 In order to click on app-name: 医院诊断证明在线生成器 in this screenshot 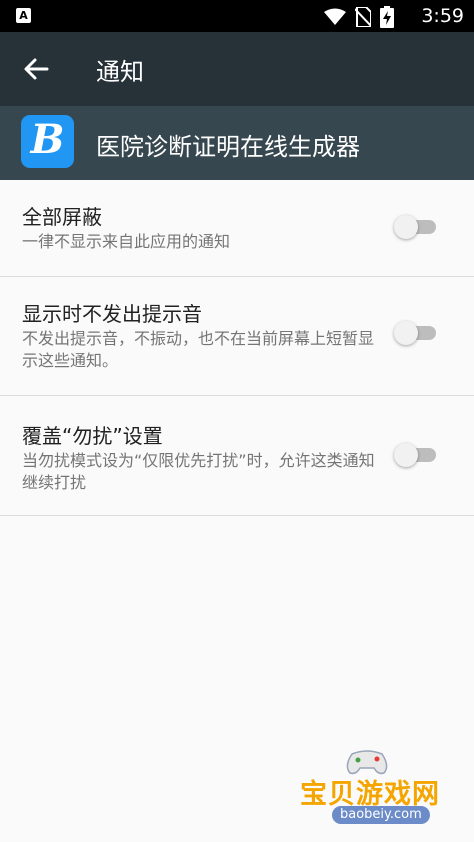, I will do `click(228, 147)`.